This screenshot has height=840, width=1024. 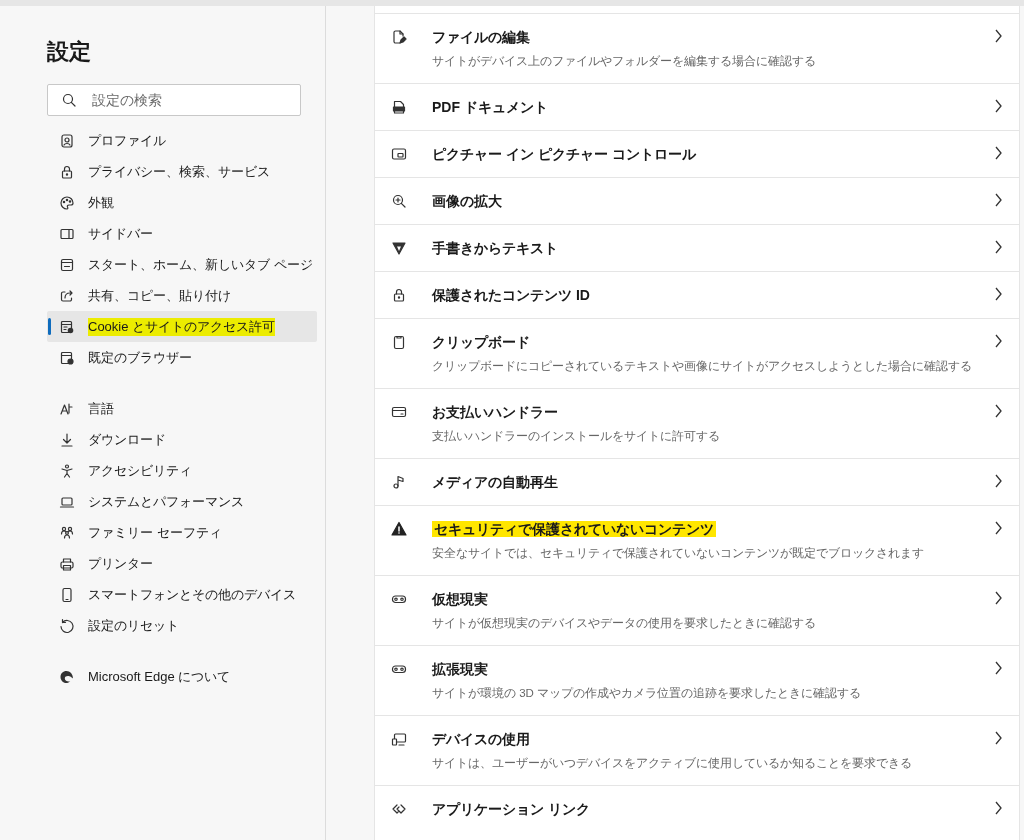 What do you see at coordinates (697, 48) in the screenshot?
I see `permission-row: ファイルの編集 サイトがデバイス上のファイルやフォルダーを編集する場合に確認する` at bounding box center [697, 48].